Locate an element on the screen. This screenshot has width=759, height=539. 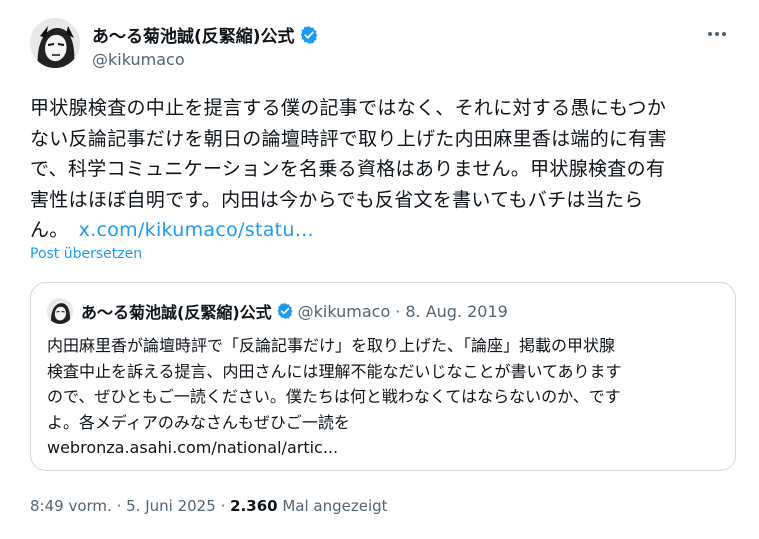
quote-line: よ。各メディアのみなさんもぜひご一読を is located at coordinates (198, 422).